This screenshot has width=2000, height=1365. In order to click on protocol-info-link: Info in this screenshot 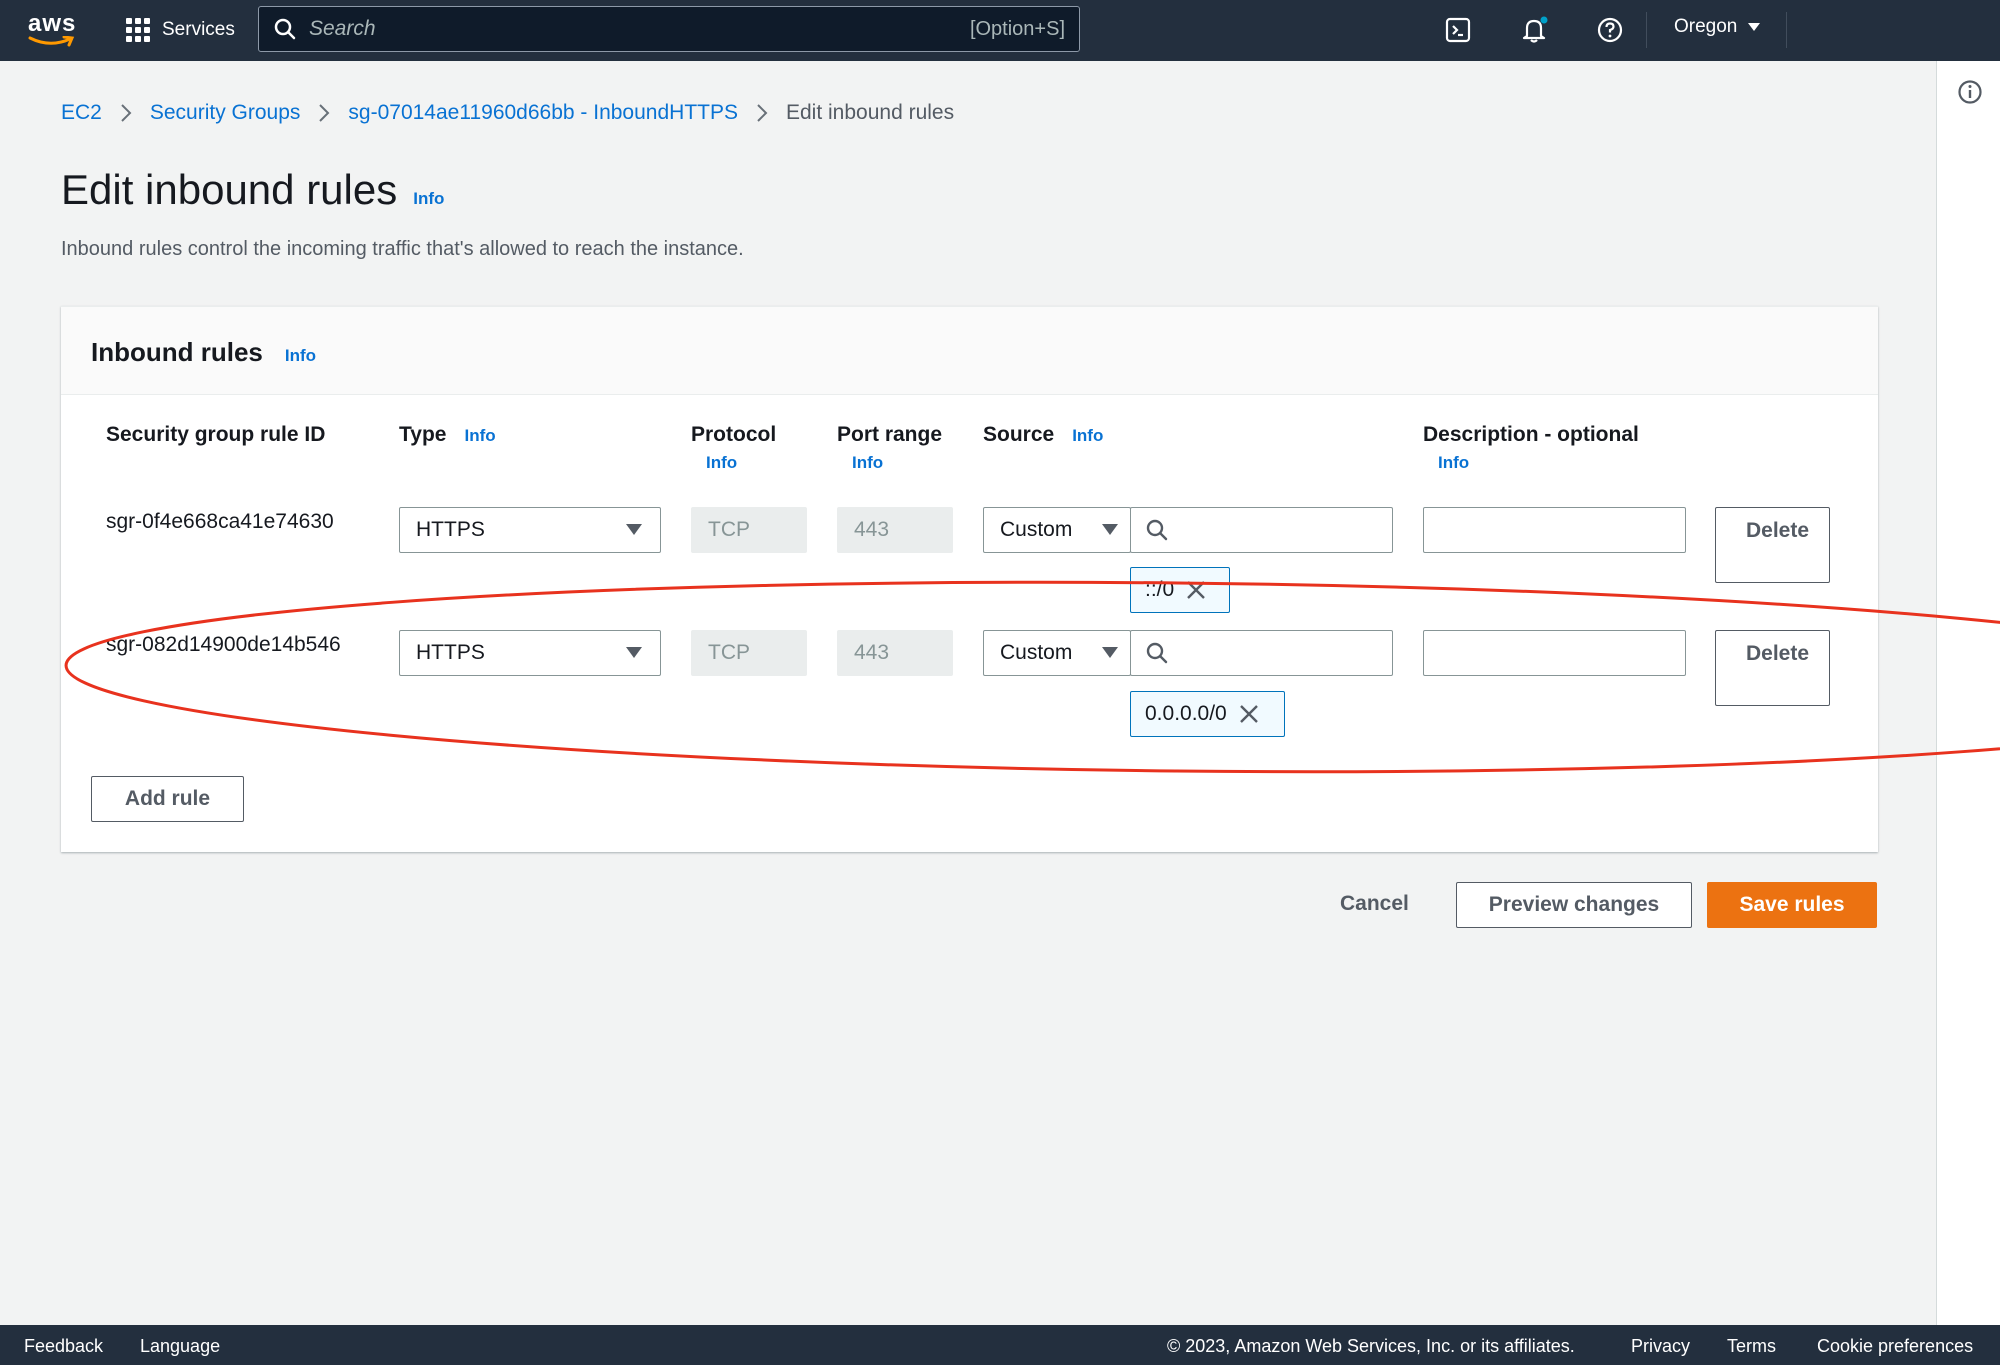, I will do `click(741, 463)`.